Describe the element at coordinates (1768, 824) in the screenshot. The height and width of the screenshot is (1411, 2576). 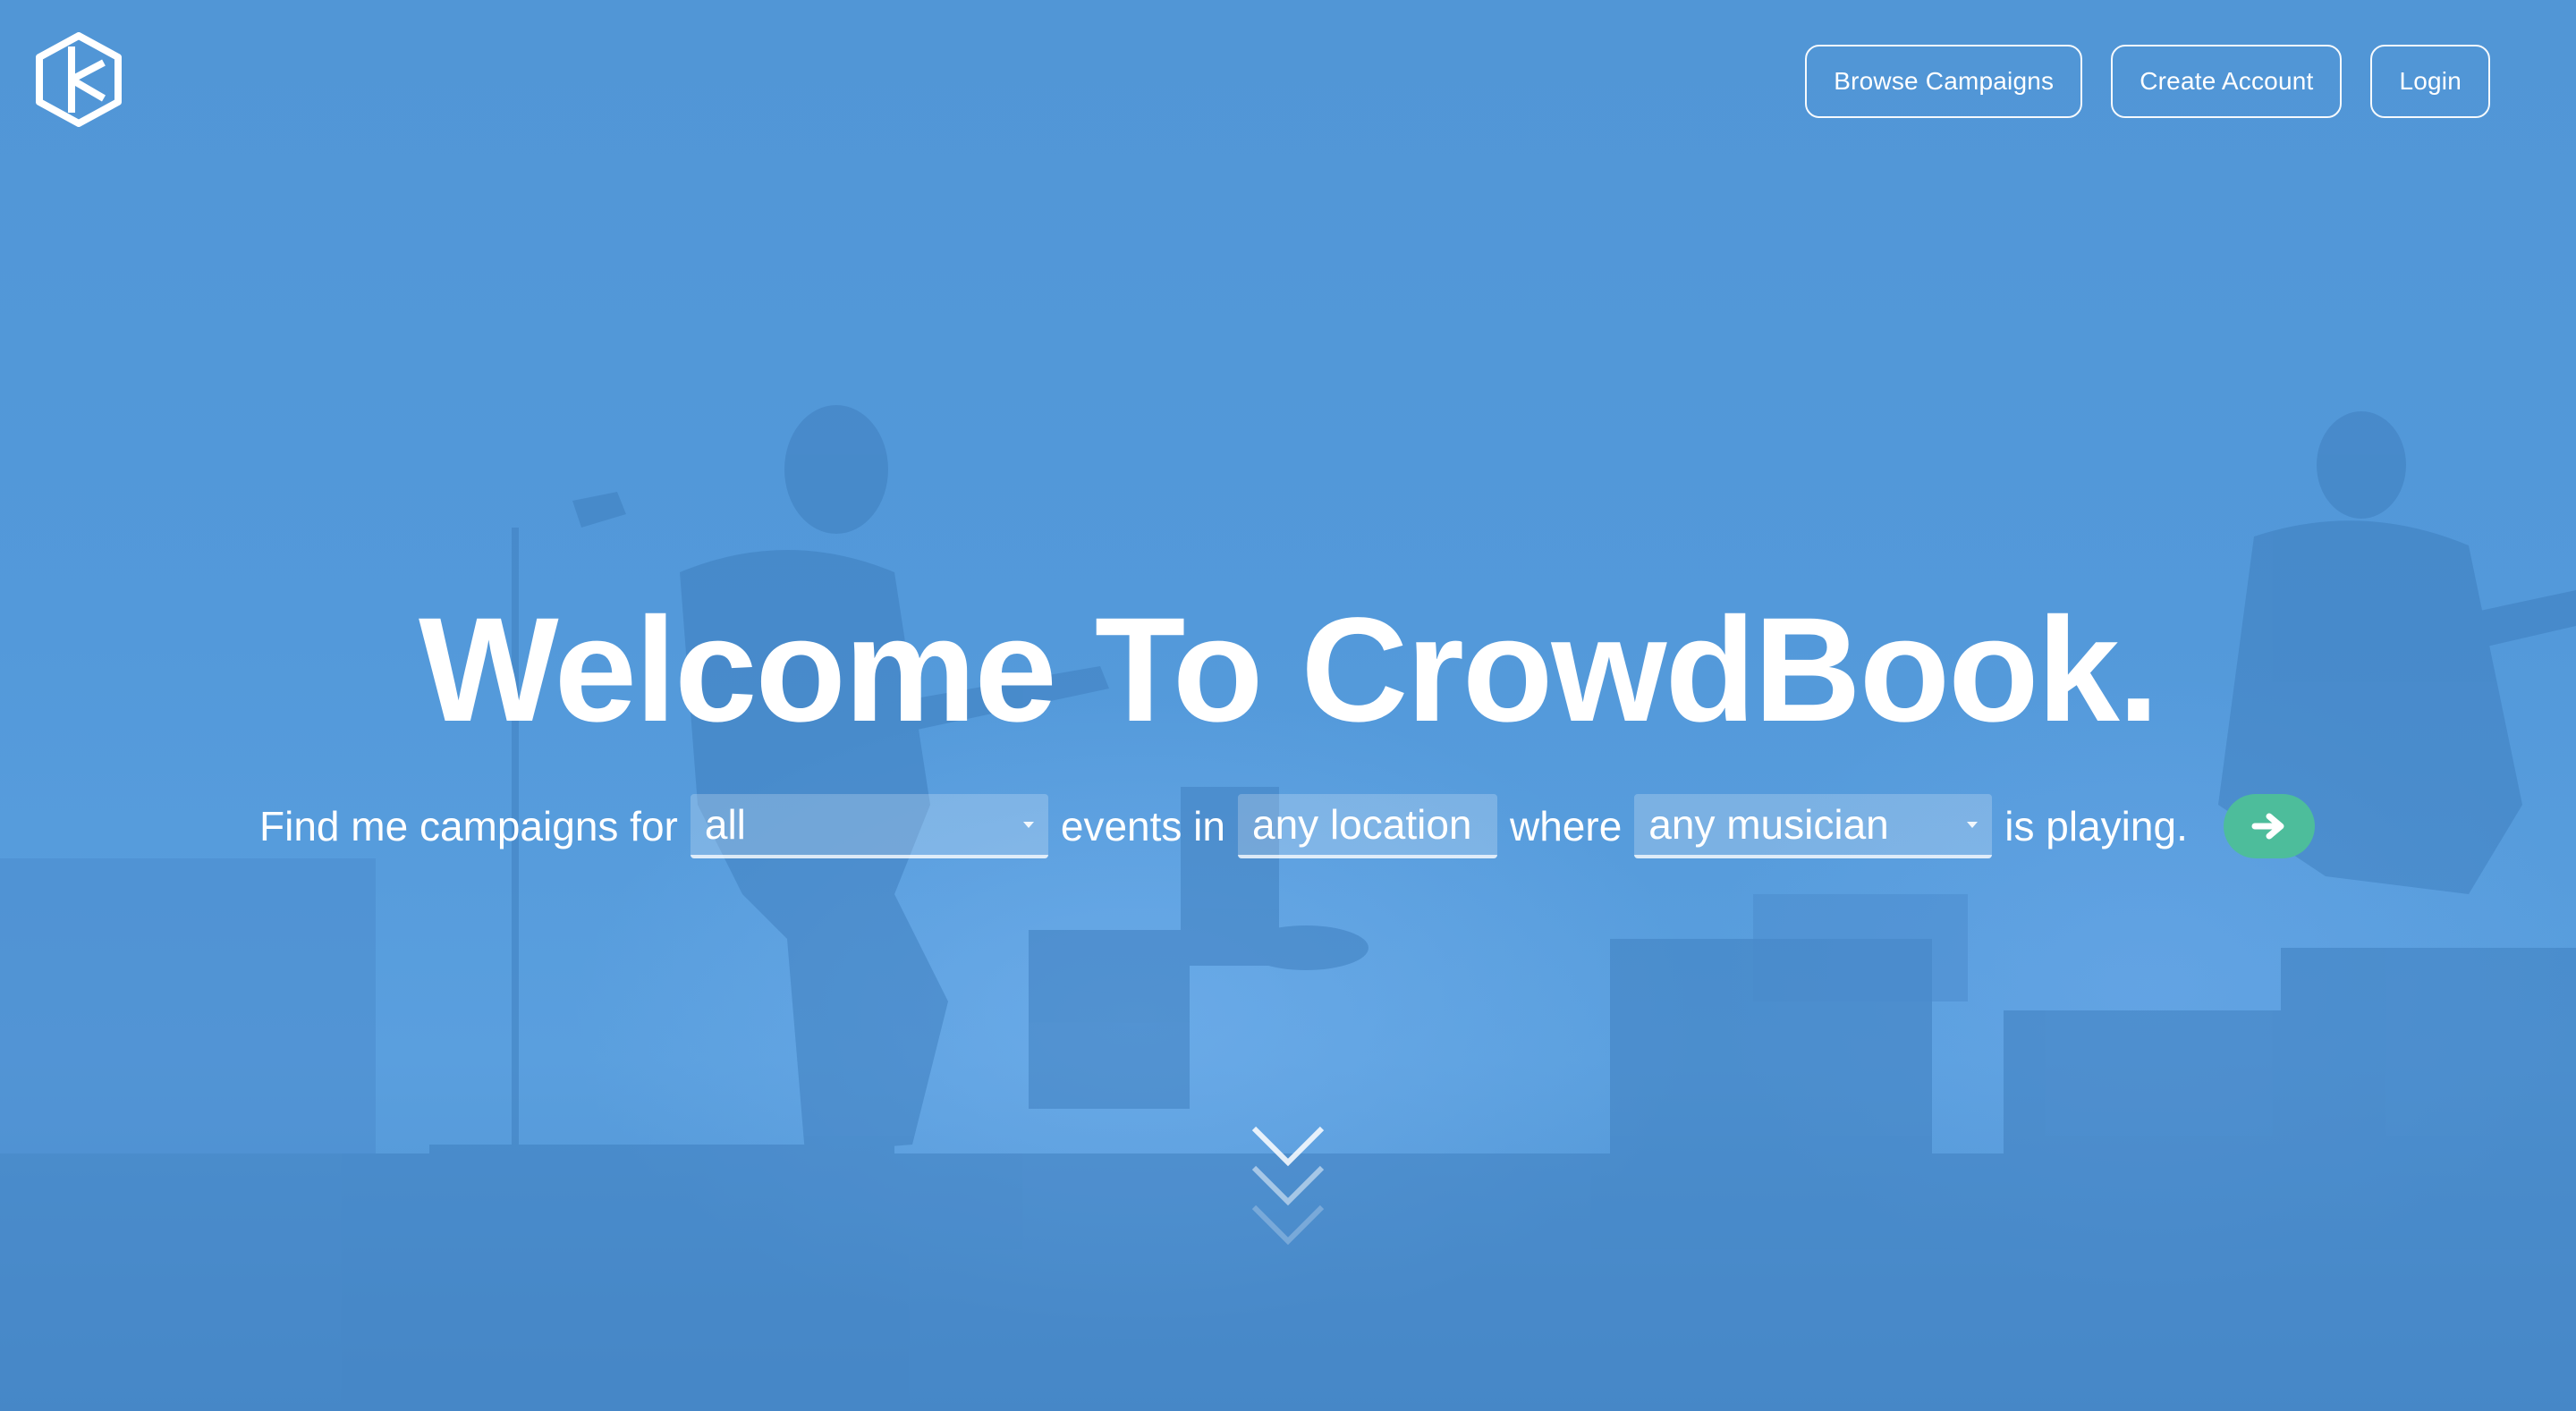
I see `musician-value: any musician` at that location.